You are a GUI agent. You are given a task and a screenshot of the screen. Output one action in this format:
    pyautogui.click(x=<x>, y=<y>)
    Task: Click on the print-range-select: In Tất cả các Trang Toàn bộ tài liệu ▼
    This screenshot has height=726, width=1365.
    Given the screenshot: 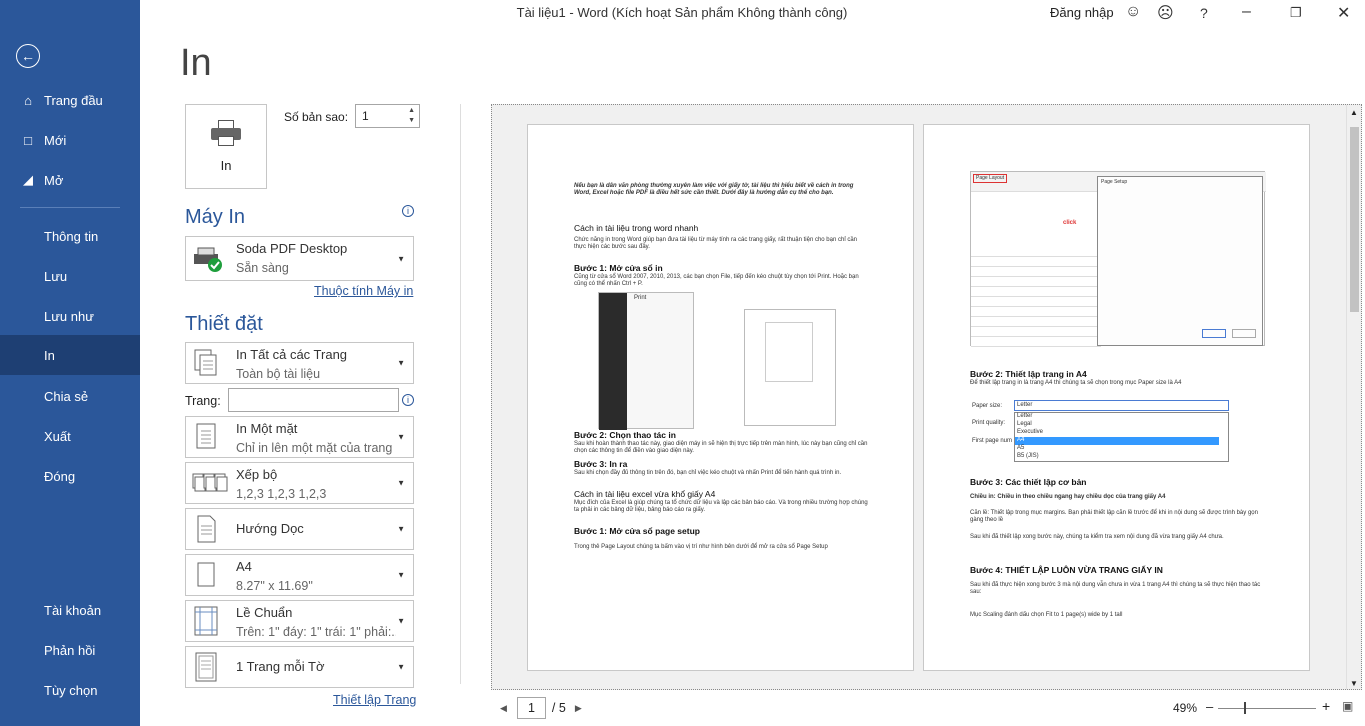 What is the action you would take?
    pyautogui.click(x=299, y=363)
    